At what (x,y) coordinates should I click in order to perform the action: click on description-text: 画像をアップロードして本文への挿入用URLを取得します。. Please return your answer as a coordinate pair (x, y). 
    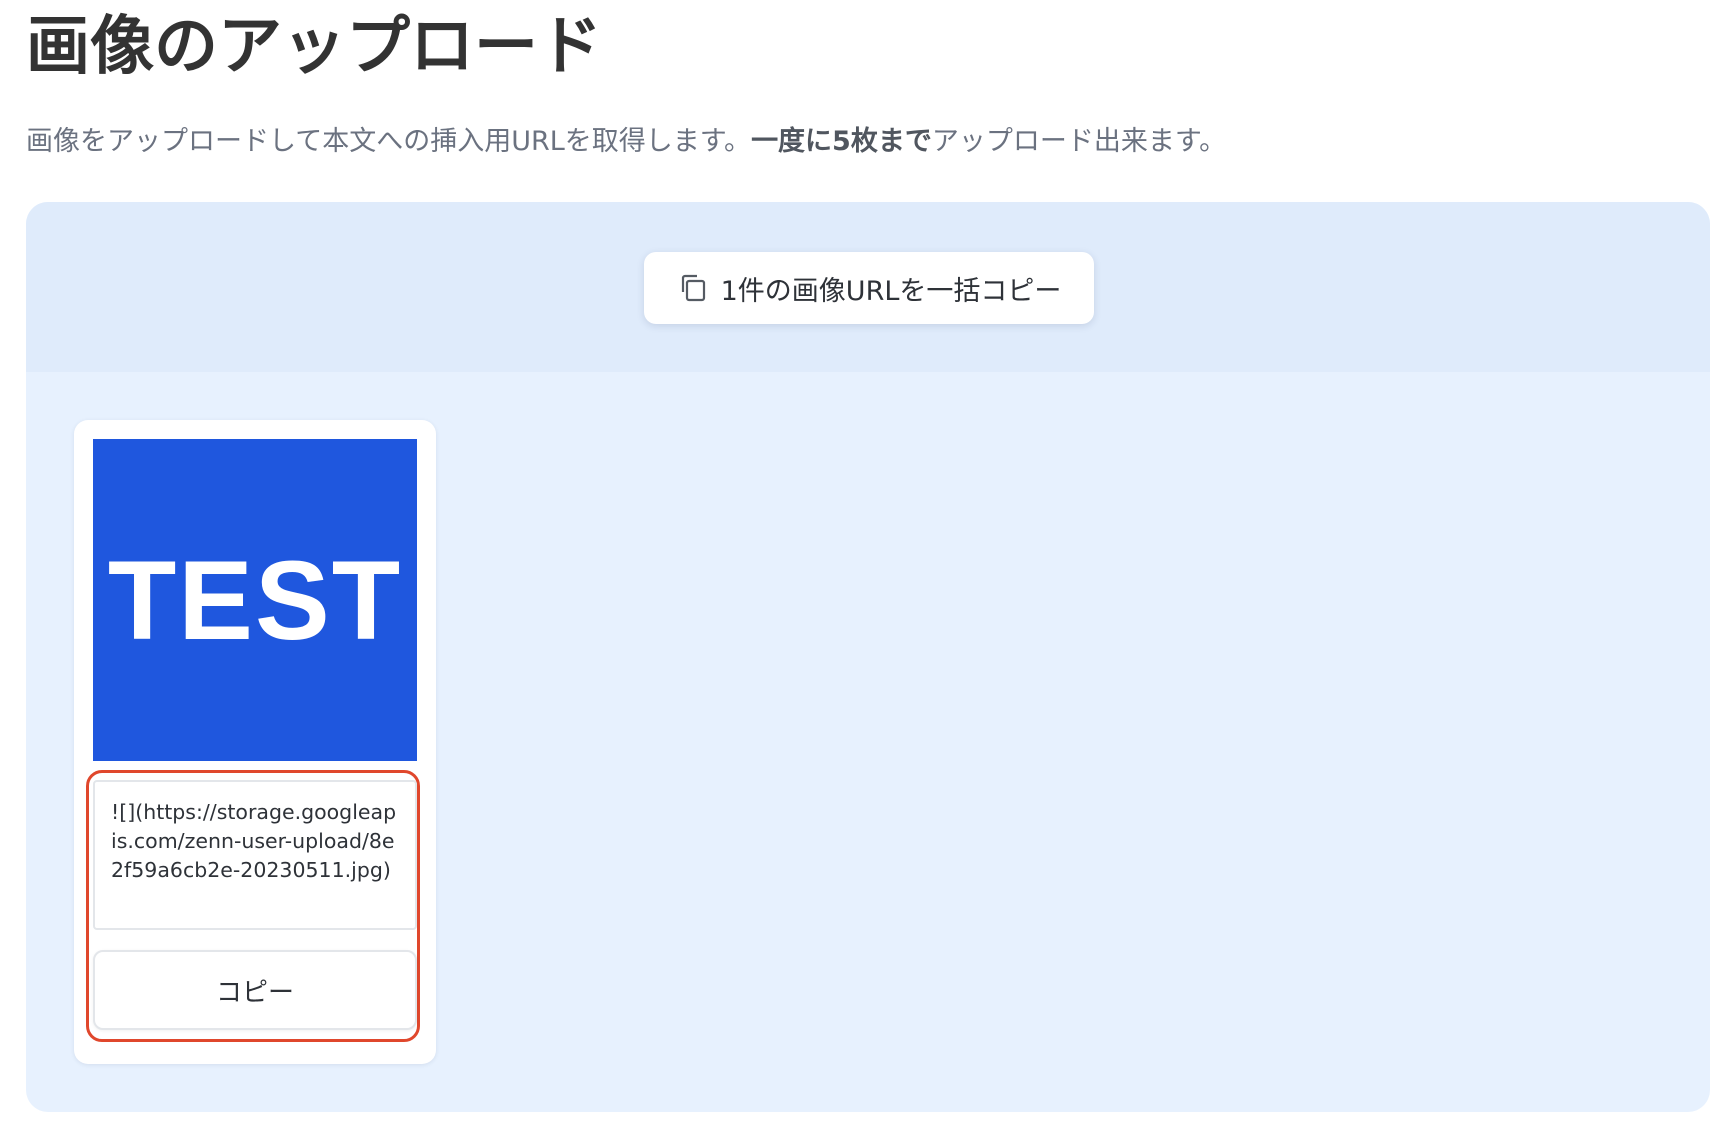
    Looking at the image, I should click on (389, 141).